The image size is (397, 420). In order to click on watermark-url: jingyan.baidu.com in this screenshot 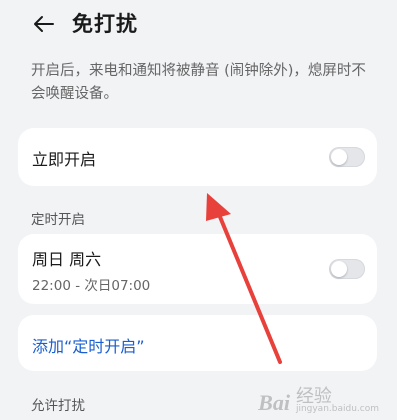, I will do `click(337, 409)`.